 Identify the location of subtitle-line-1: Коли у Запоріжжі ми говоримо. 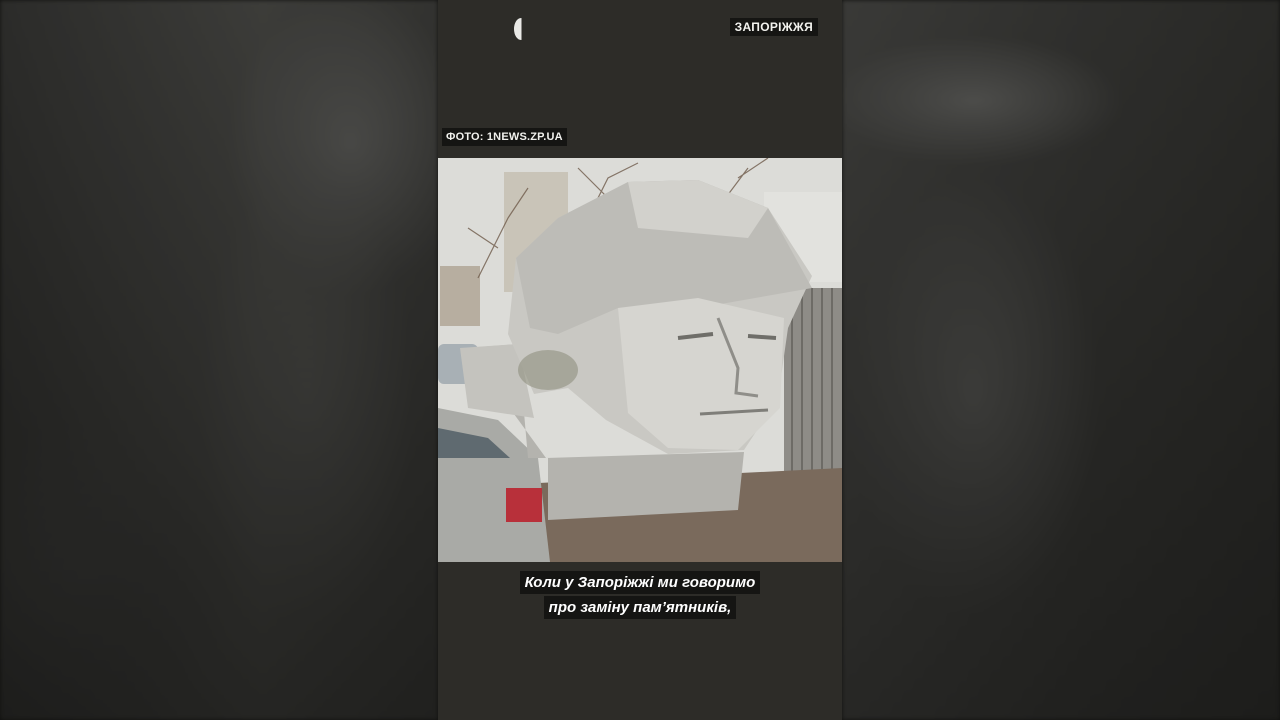
(640, 582).